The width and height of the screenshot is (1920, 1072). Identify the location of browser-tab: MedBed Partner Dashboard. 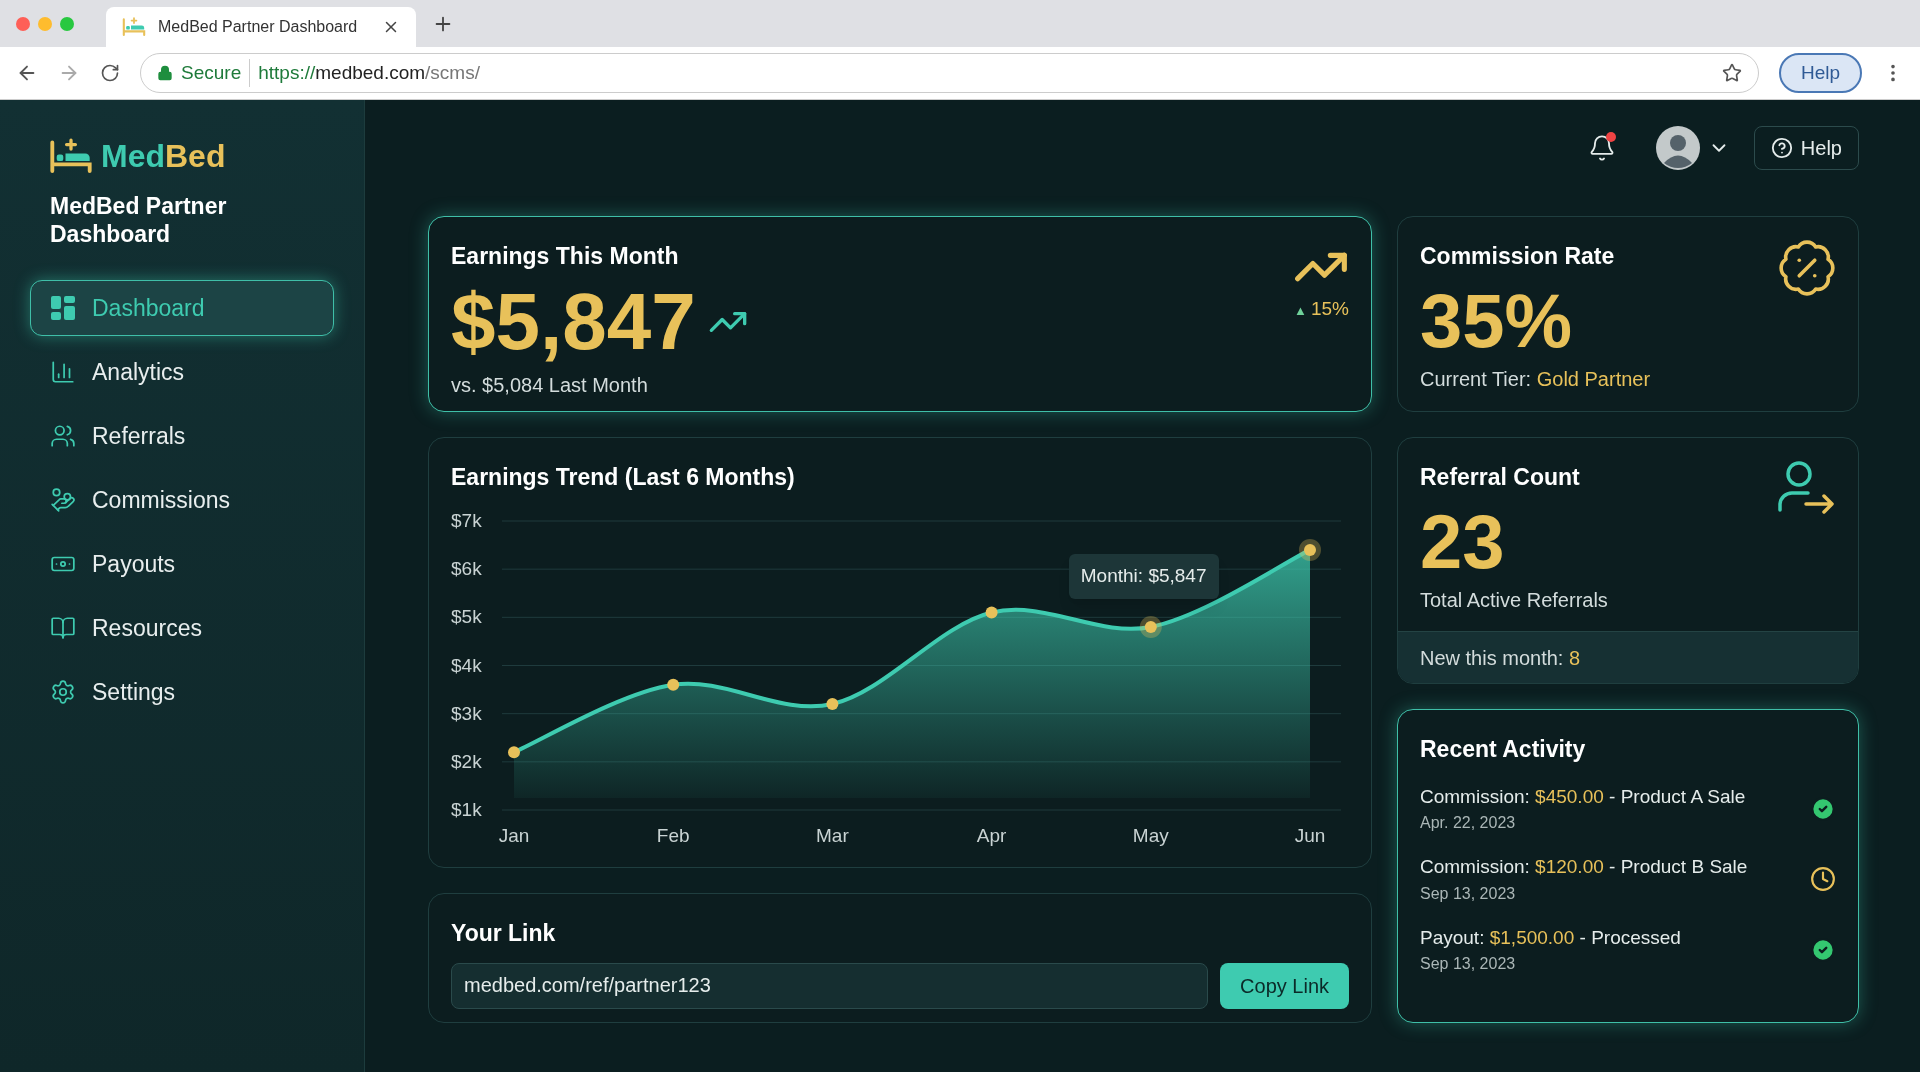
(261, 27).